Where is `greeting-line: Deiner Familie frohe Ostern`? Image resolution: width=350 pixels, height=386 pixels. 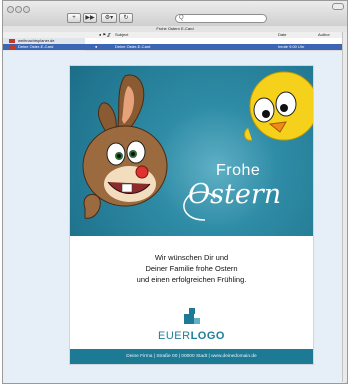
greeting-line: Deiner Familie frohe Ostern is located at coordinates (191, 268).